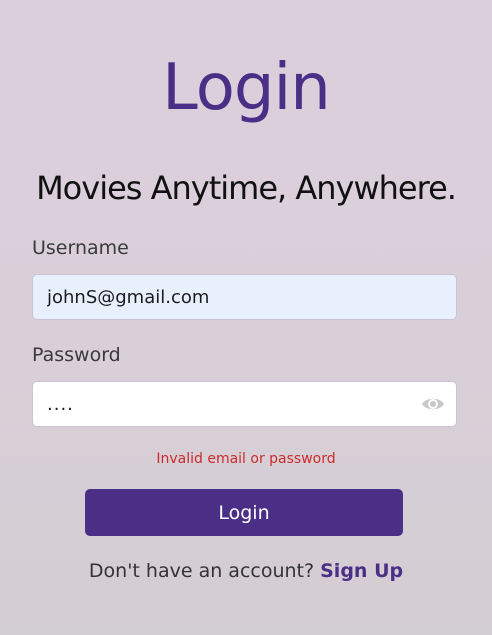  Describe the element at coordinates (244, 404) in the screenshot. I see `password-input` at that location.